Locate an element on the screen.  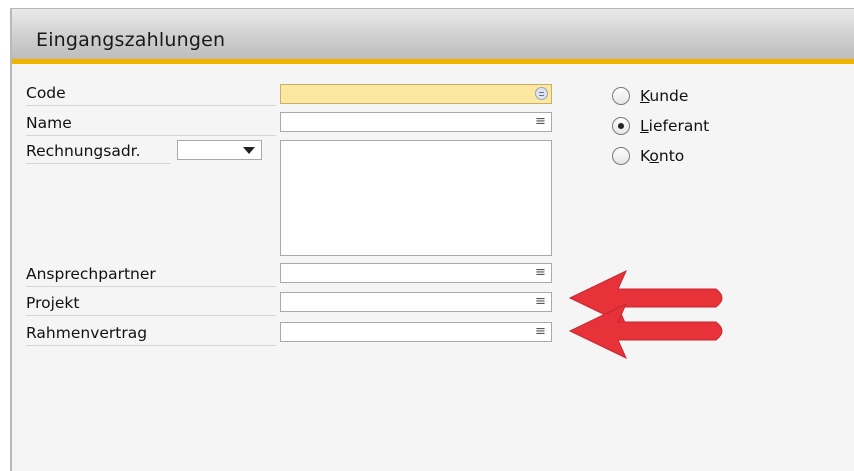
radio-supplier-label: Lieferant is located at coordinates (675, 126).